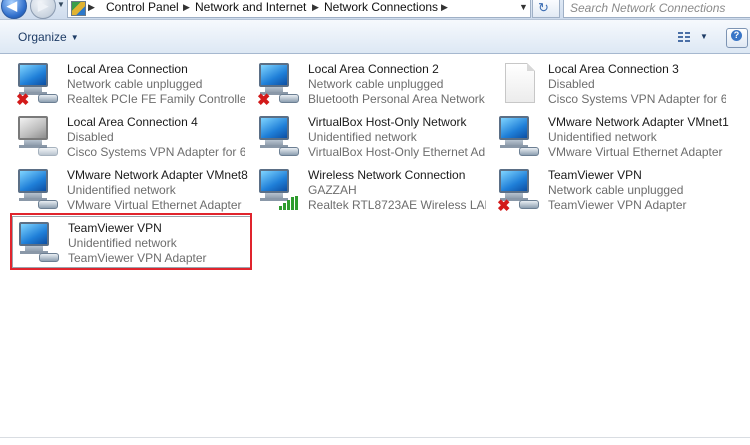 The height and width of the screenshot is (445, 750). I want to click on forward-button: ▶, so click(43, 9).